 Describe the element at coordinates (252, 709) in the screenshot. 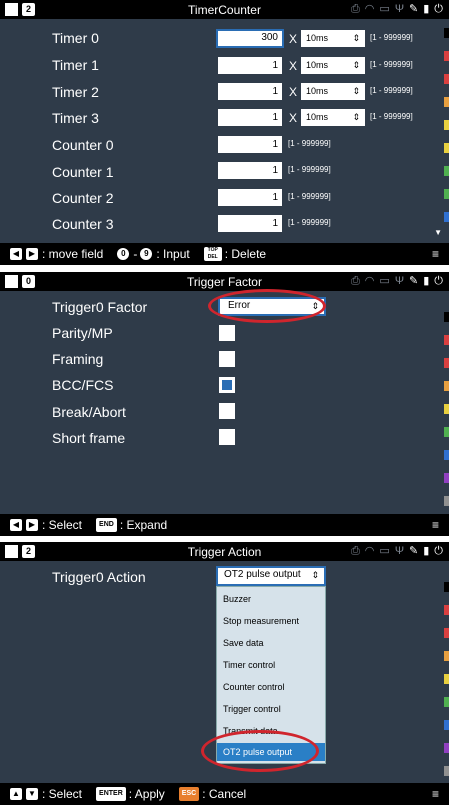

I see `dropdown-item-trigger-control: Trigger control` at that location.